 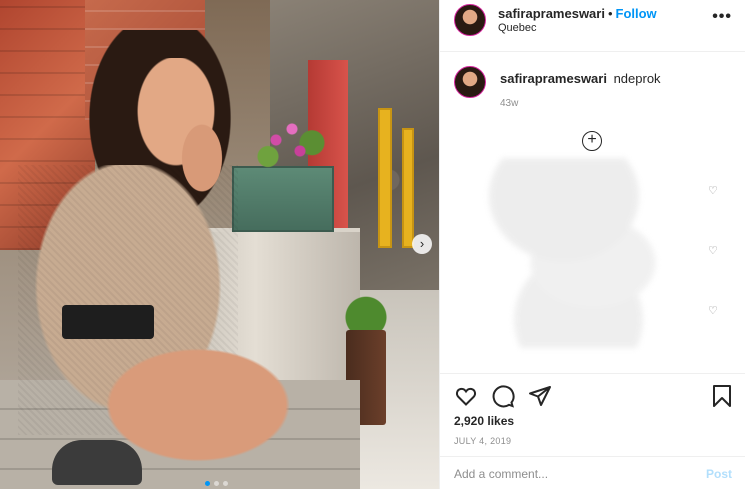 What do you see at coordinates (719, 474) in the screenshot?
I see `post-button: Post` at bounding box center [719, 474].